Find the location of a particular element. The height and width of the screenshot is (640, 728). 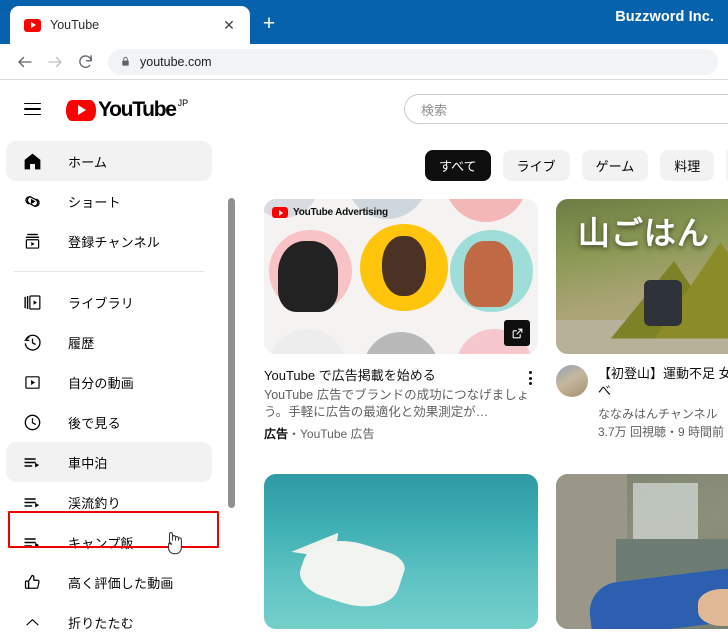

sidebar-item-collapse: 折りたたむ is located at coordinates (109, 621).